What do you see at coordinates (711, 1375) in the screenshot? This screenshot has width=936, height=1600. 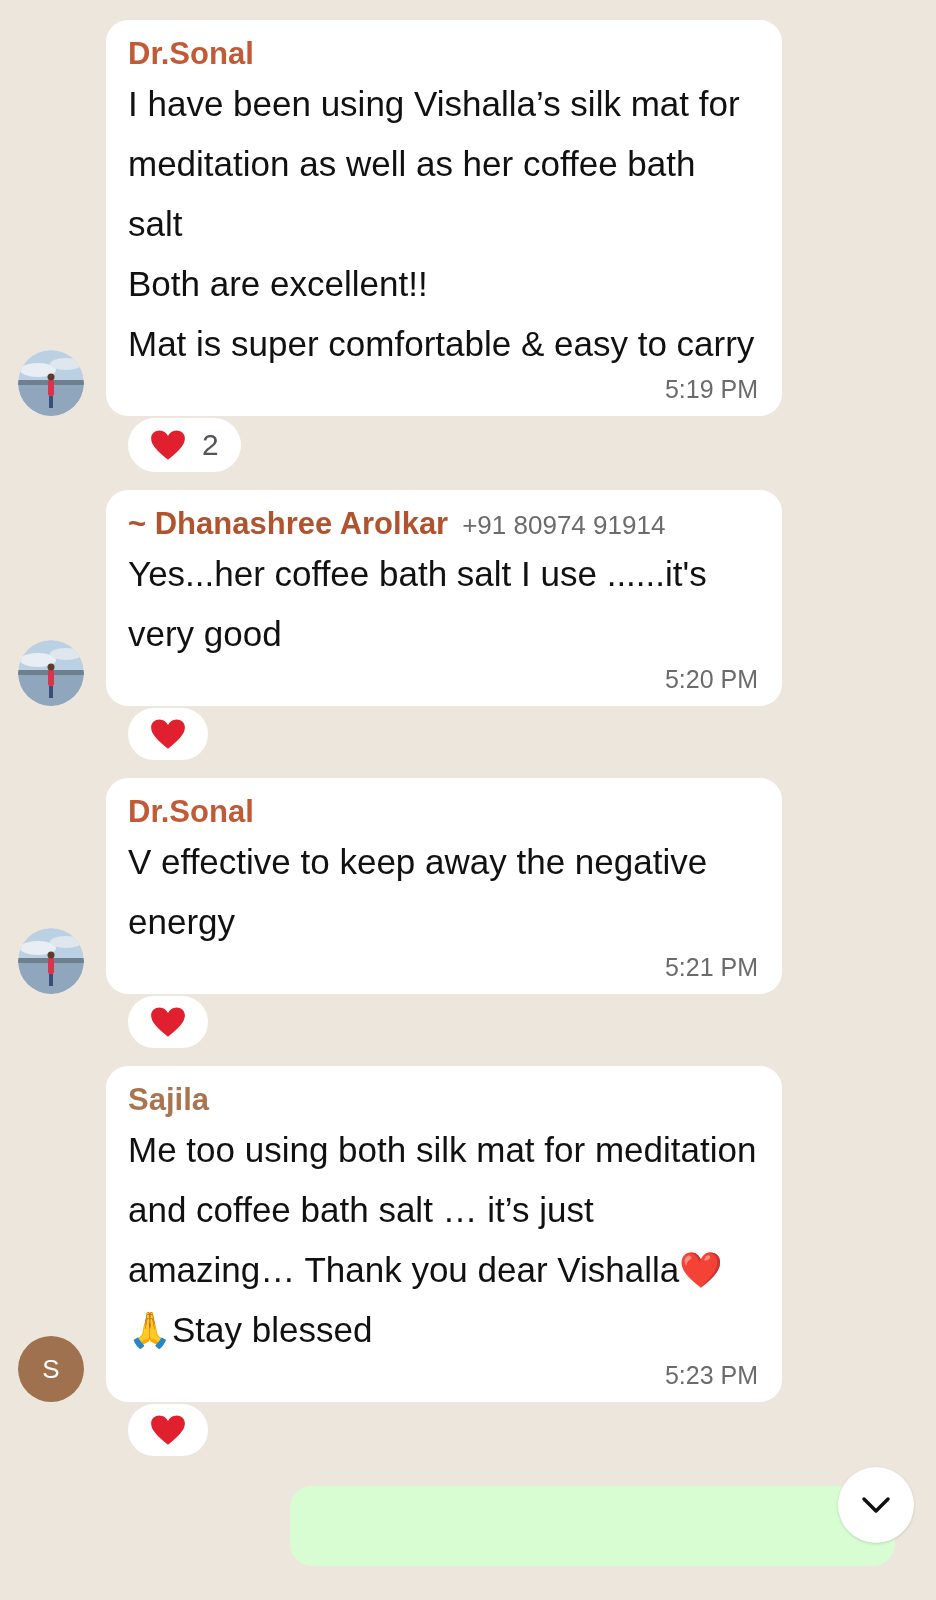 I see `timestamp: 5:23 PM` at bounding box center [711, 1375].